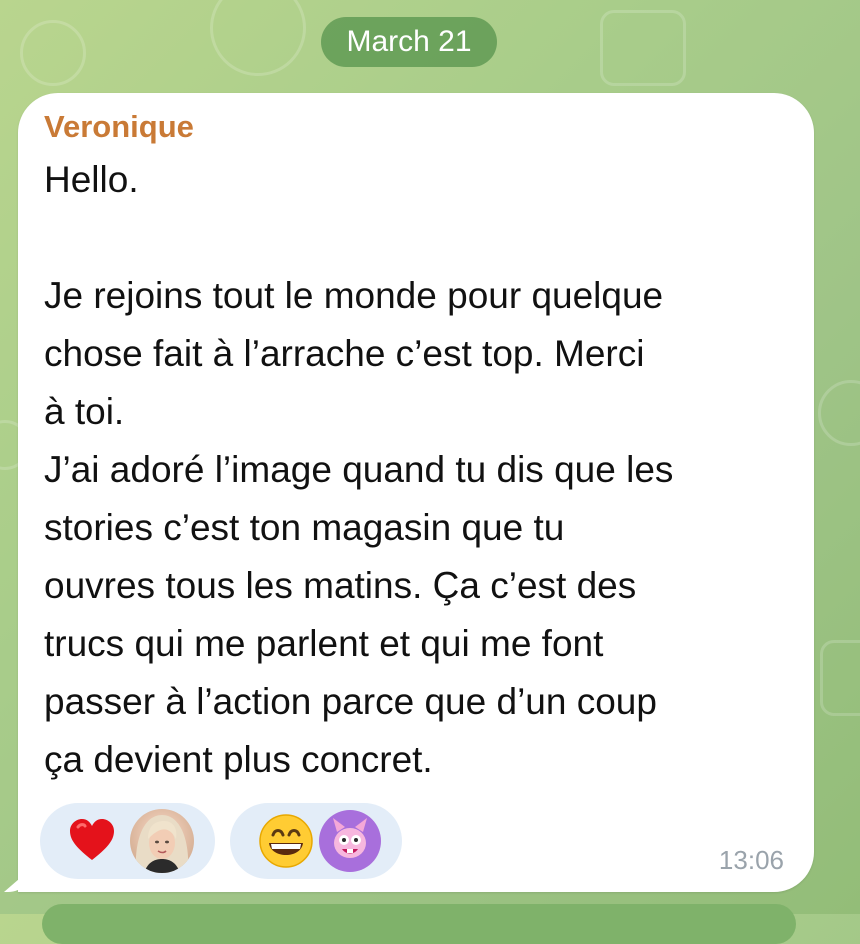 This screenshot has width=860, height=944. What do you see at coordinates (127, 841) in the screenshot?
I see `reaction-heart` at bounding box center [127, 841].